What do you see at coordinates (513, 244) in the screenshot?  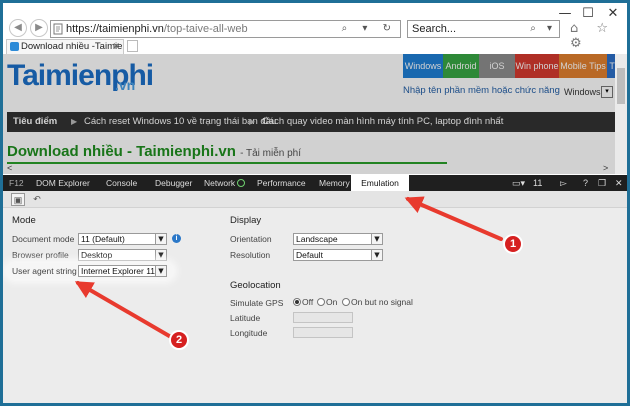 I see `callout-badge-1: 1` at bounding box center [513, 244].